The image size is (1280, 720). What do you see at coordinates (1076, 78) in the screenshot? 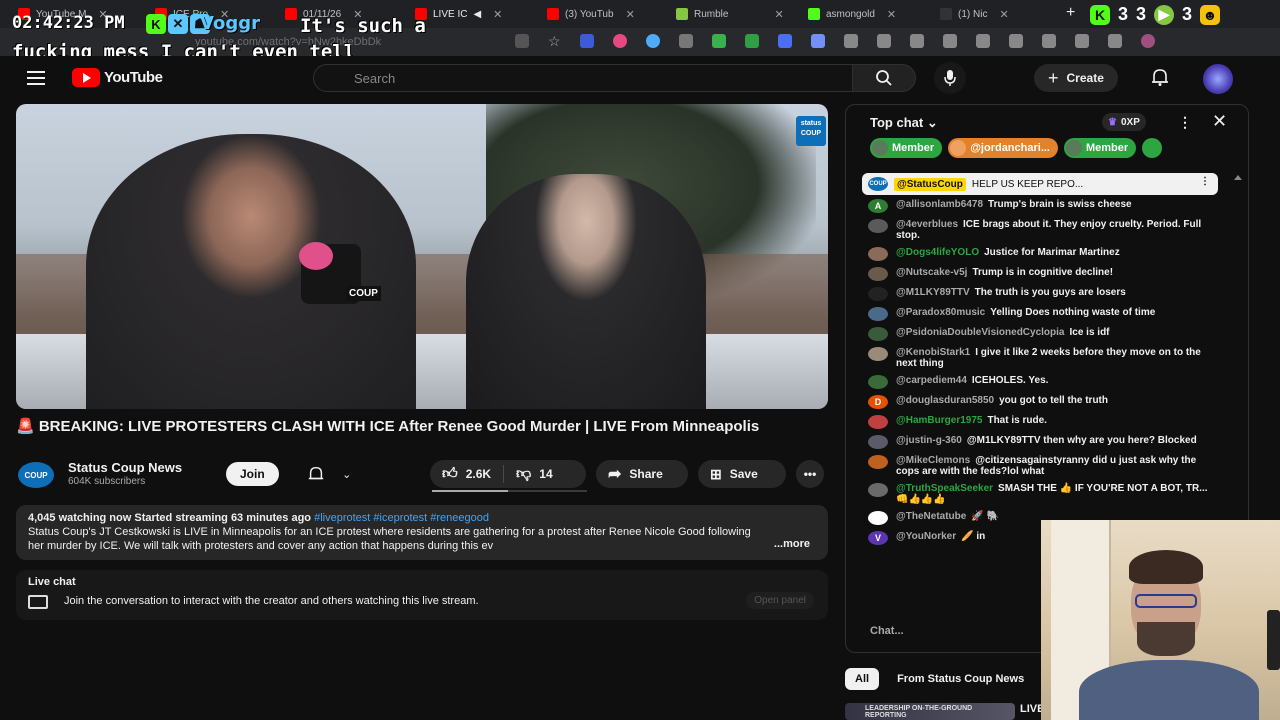
I see `create-button: + Create` at bounding box center [1076, 78].